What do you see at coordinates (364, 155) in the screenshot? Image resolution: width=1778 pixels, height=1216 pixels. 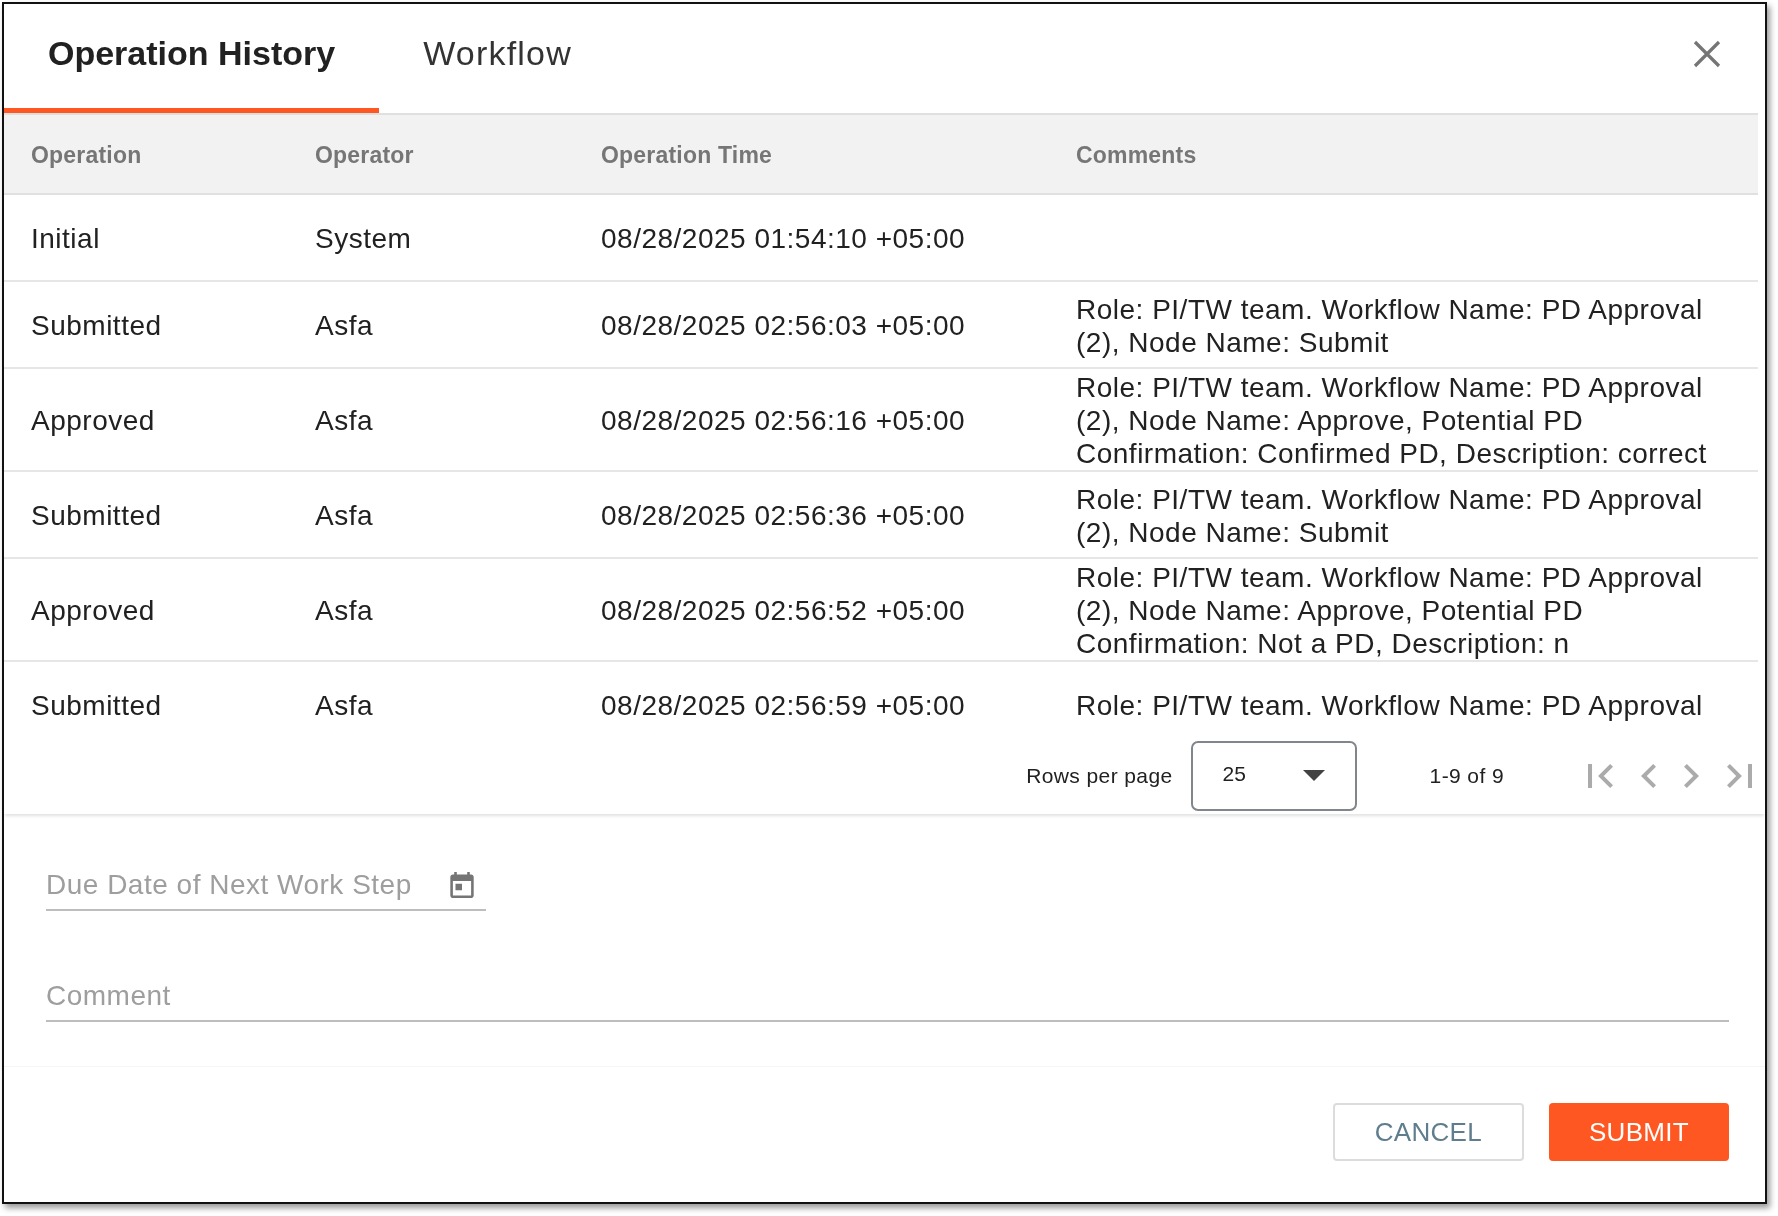 I see `column-header: Operator` at bounding box center [364, 155].